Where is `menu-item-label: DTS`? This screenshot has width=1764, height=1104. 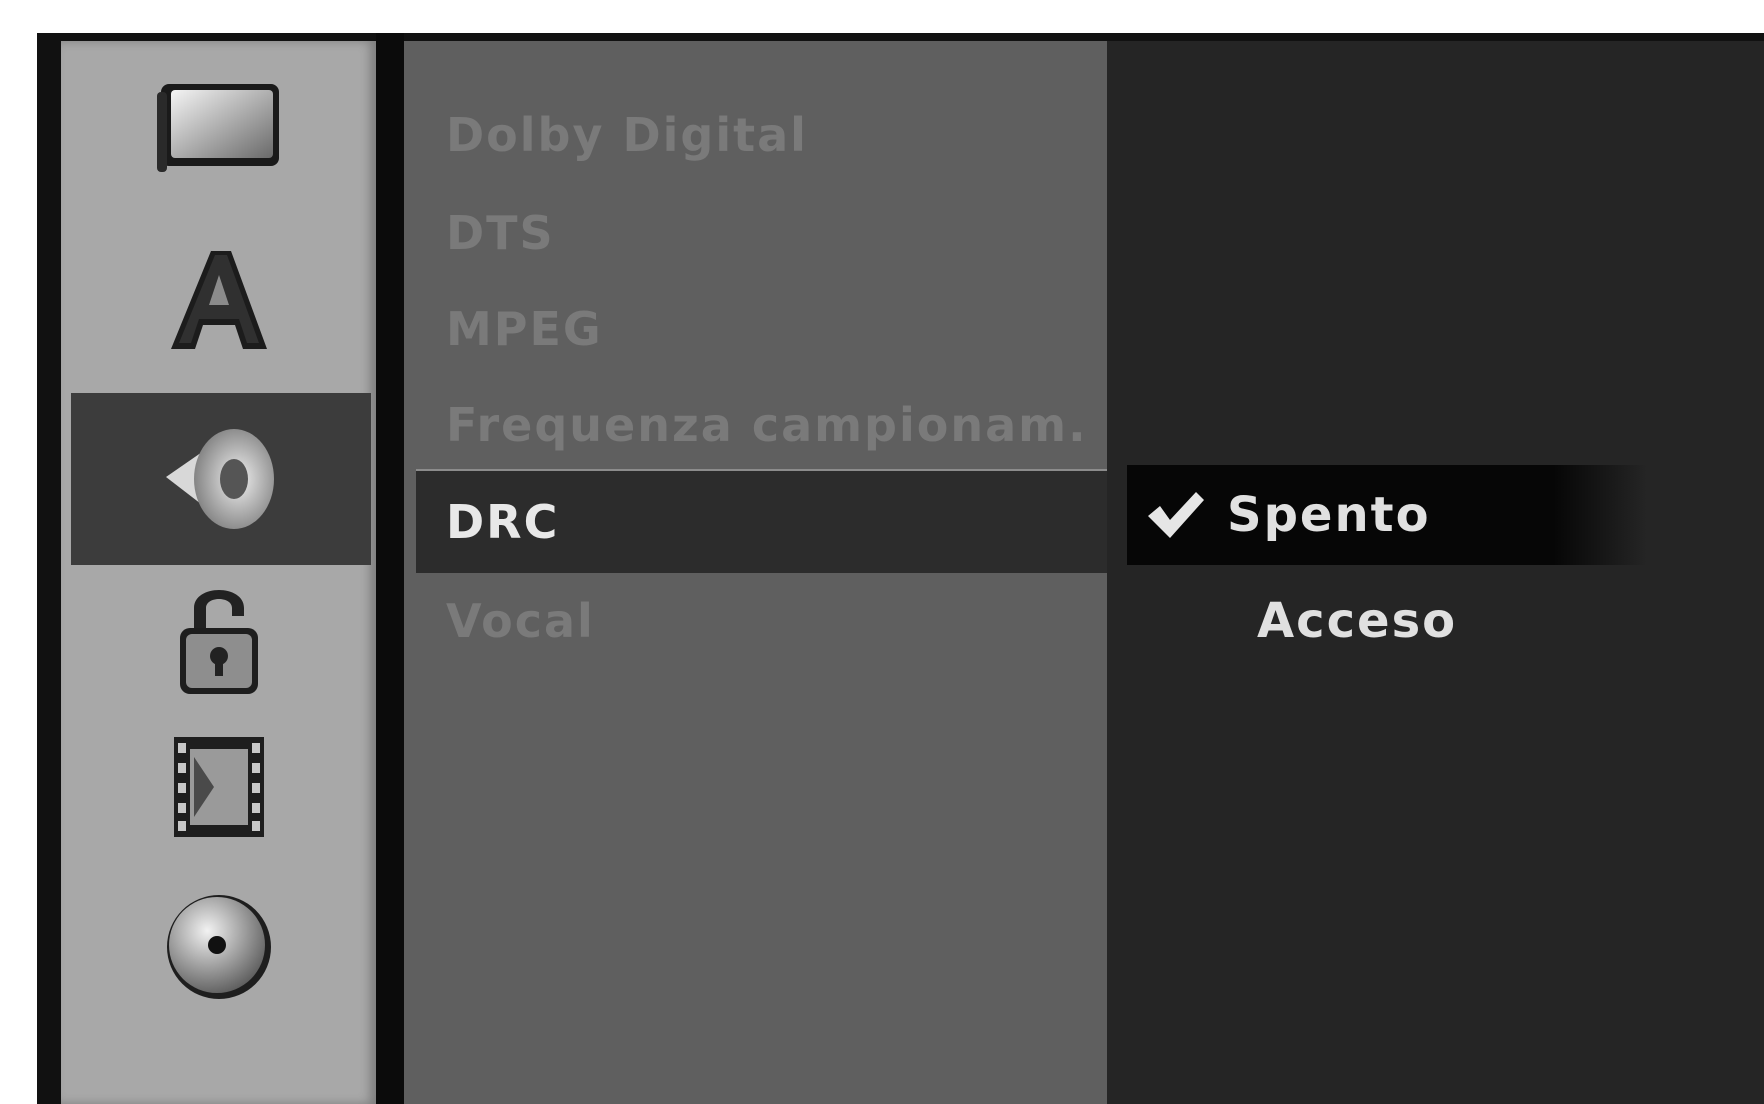 menu-item-label: DTS is located at coordinates (500, 233).